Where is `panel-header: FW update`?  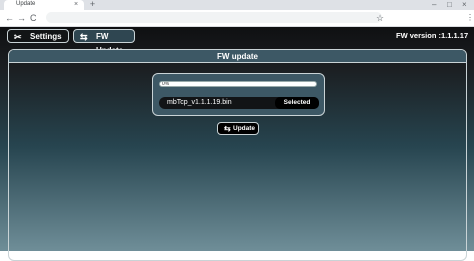 panel-header: FW update is located at coordinates (237, 56).